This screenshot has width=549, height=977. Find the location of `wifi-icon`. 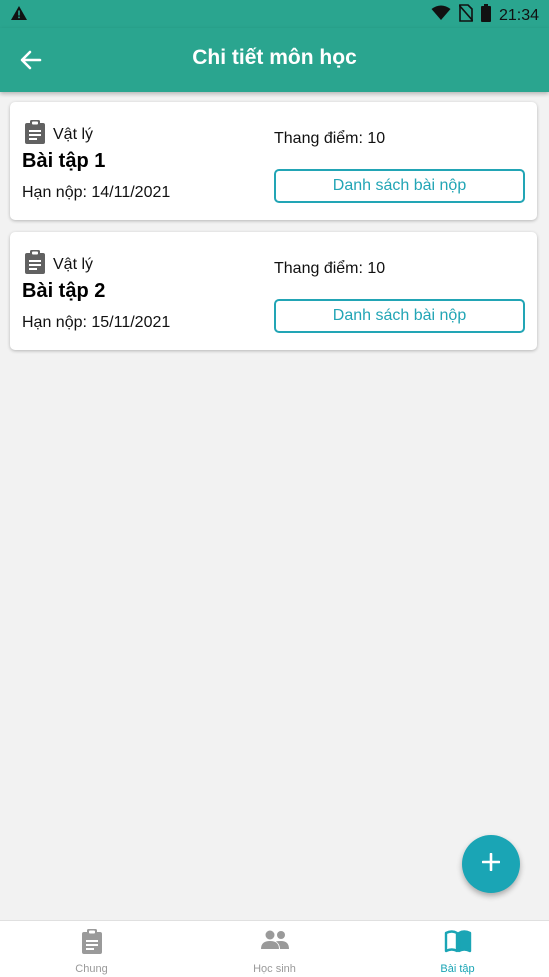

wifi-icon is located at coordinates (441, 15).